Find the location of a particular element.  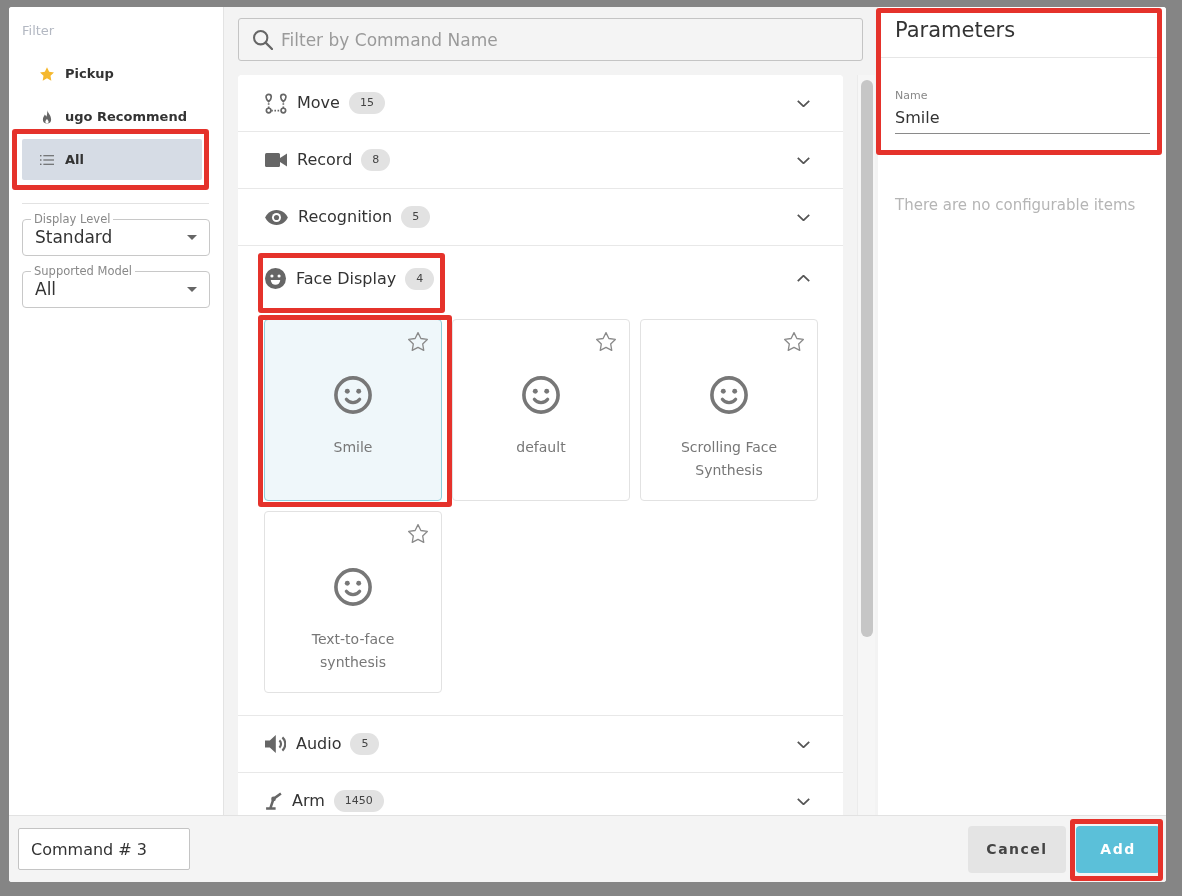

command-card: default is located at coordinates (541, 410).